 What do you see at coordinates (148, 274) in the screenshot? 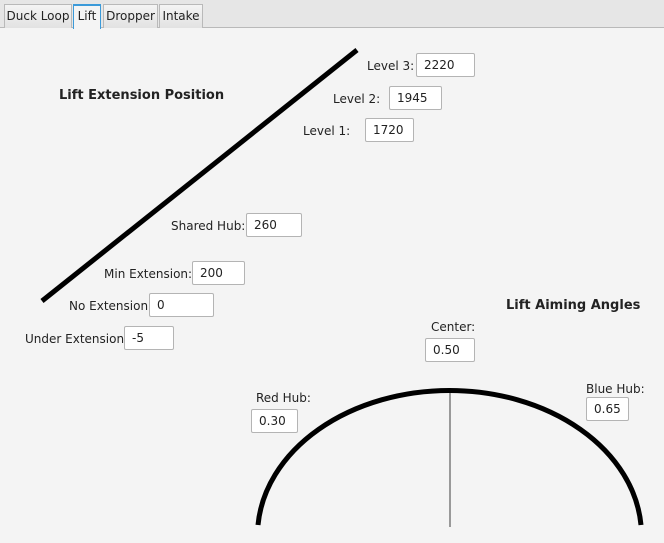
I see `min-extension-label: Min Extension:` at bounding box center [148, 274].